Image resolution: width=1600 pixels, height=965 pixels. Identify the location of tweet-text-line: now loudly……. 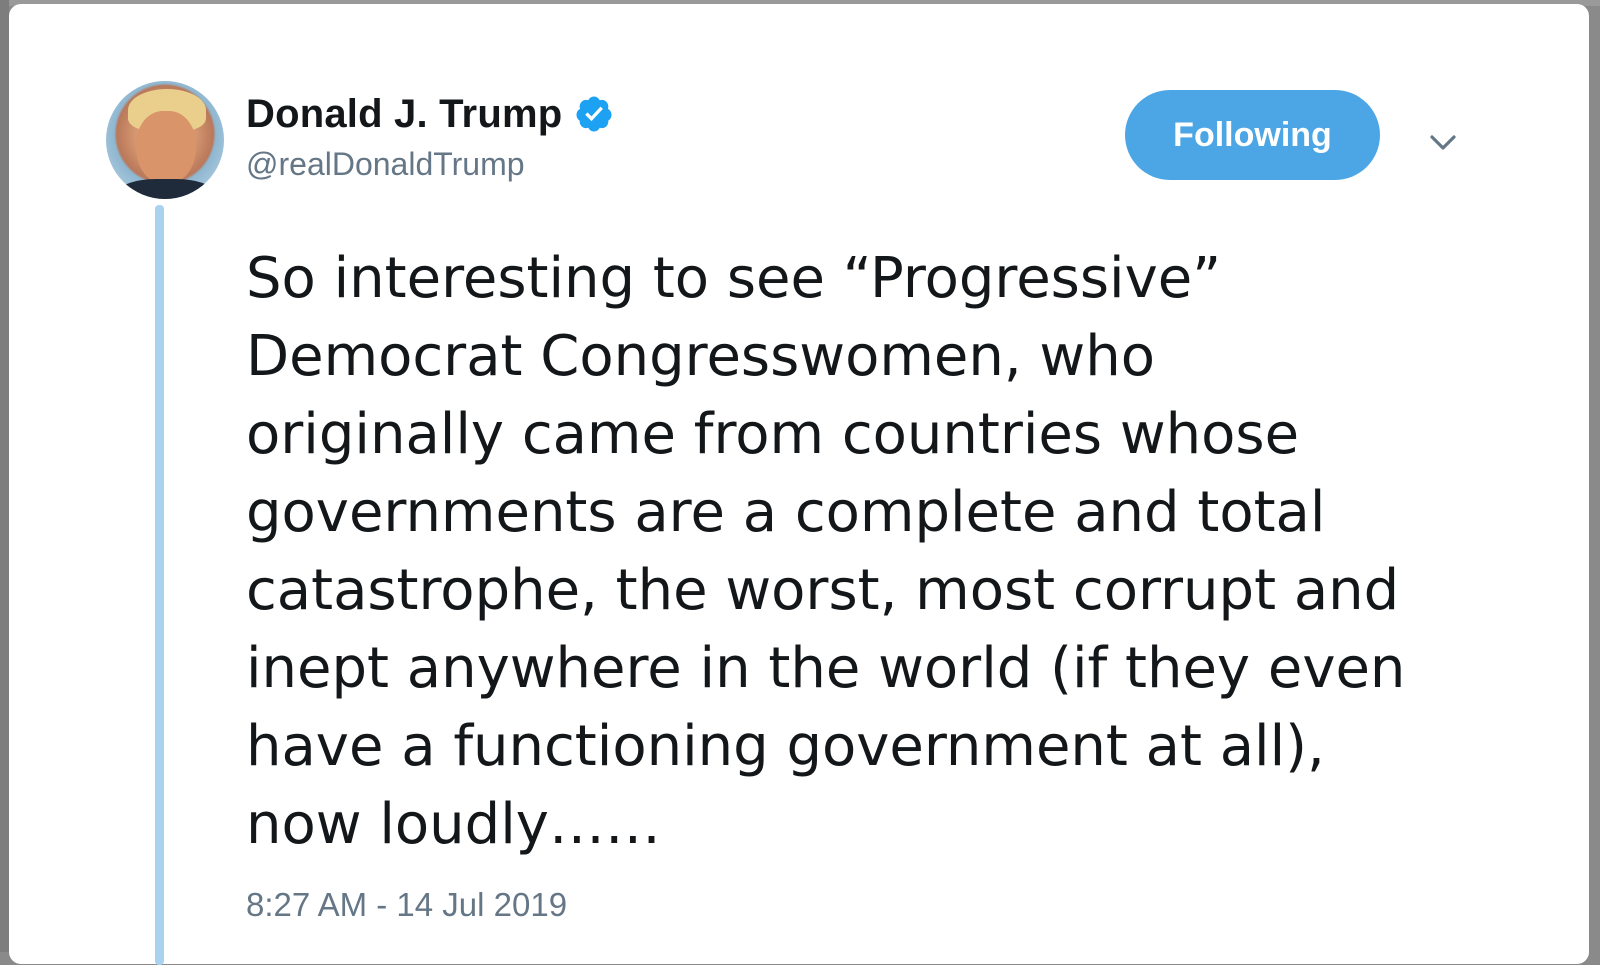
(453, 824).